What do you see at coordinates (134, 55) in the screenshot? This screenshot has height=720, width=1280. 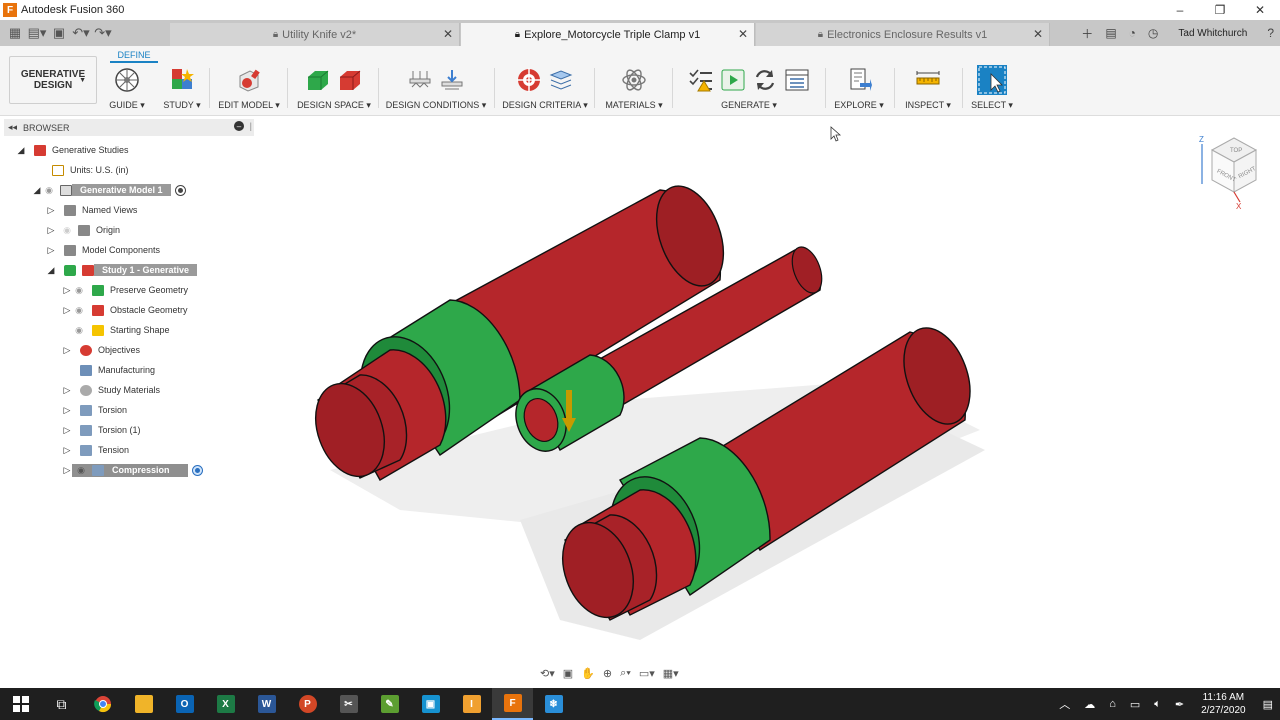 I see `define-tab: DEFINE` at bounding box center [134, 55].